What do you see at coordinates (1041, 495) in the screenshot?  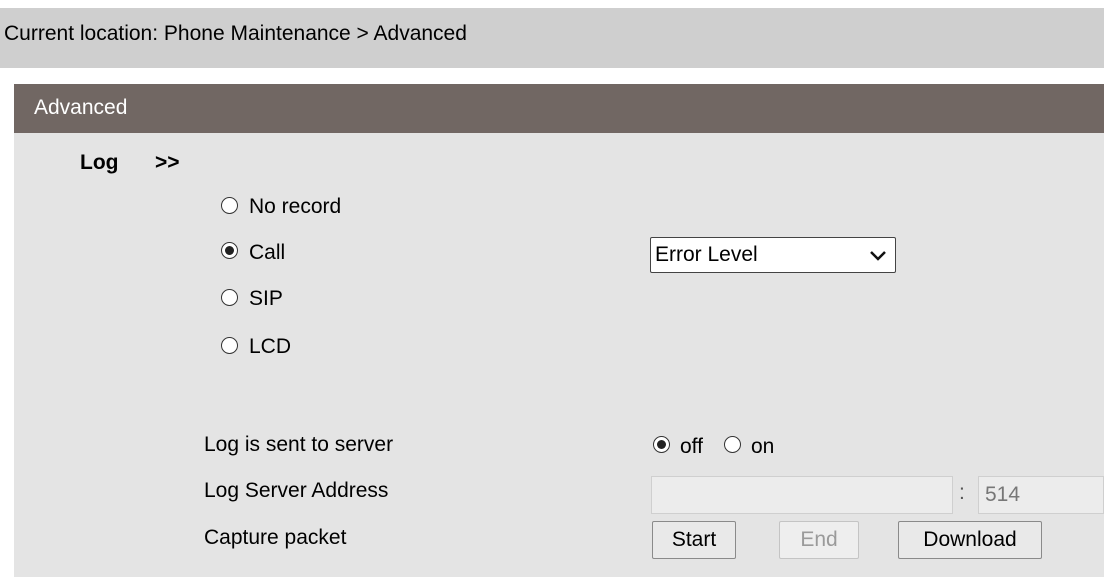 I see `log-server-port-input: 514` at bounding box center [1041, 495].